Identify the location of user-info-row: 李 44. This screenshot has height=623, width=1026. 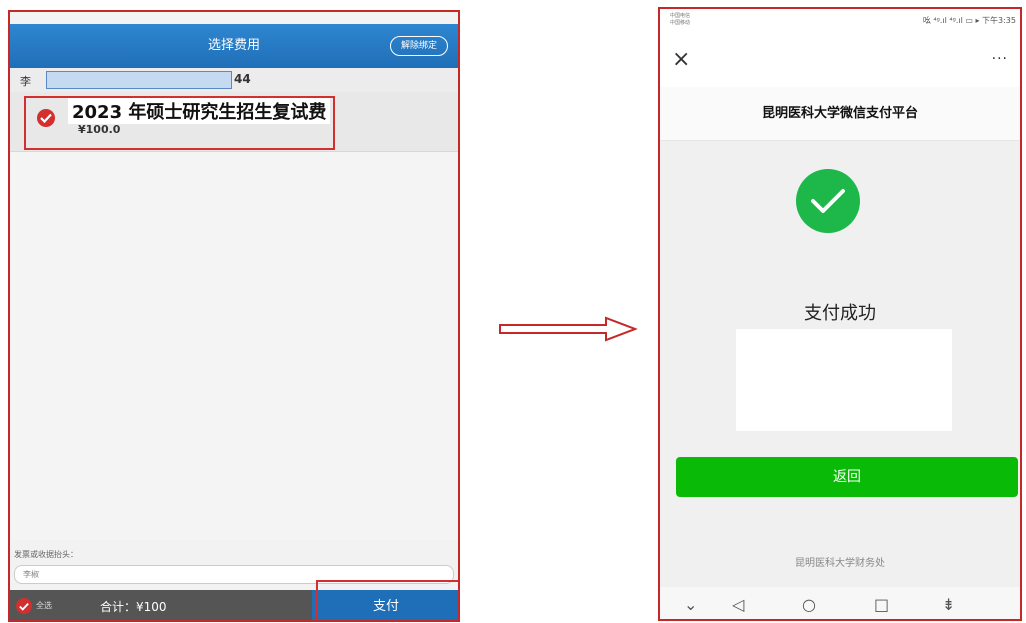
(234, 80).